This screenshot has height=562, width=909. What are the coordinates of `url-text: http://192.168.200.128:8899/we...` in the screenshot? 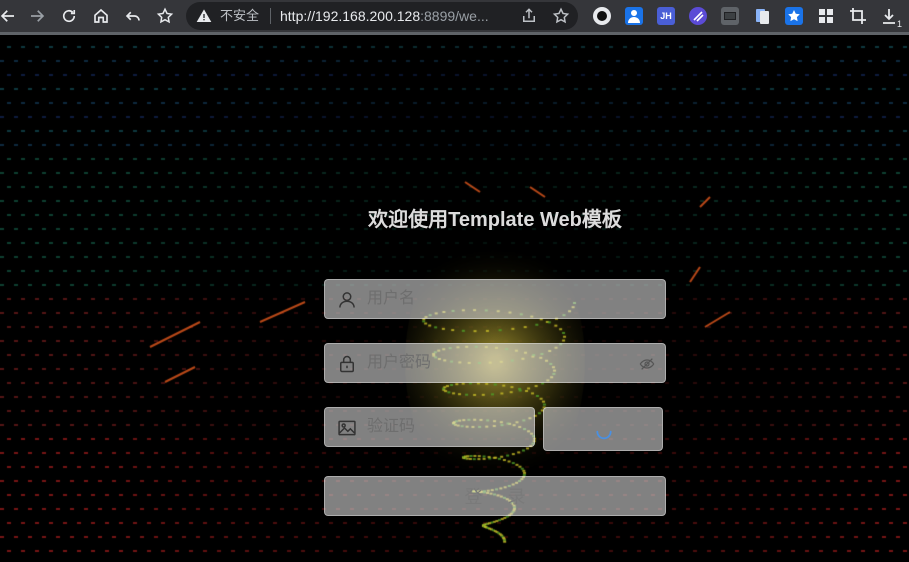 It's located at (384, 16).